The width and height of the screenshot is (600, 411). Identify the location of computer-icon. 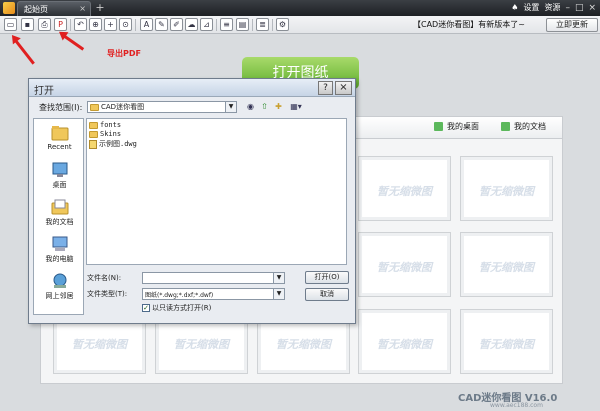
(59, 243).